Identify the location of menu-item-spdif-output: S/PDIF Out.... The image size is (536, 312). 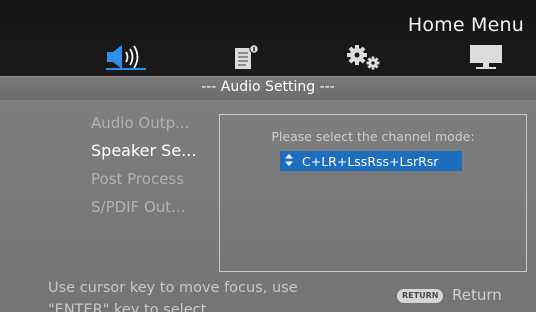
(138, 207).